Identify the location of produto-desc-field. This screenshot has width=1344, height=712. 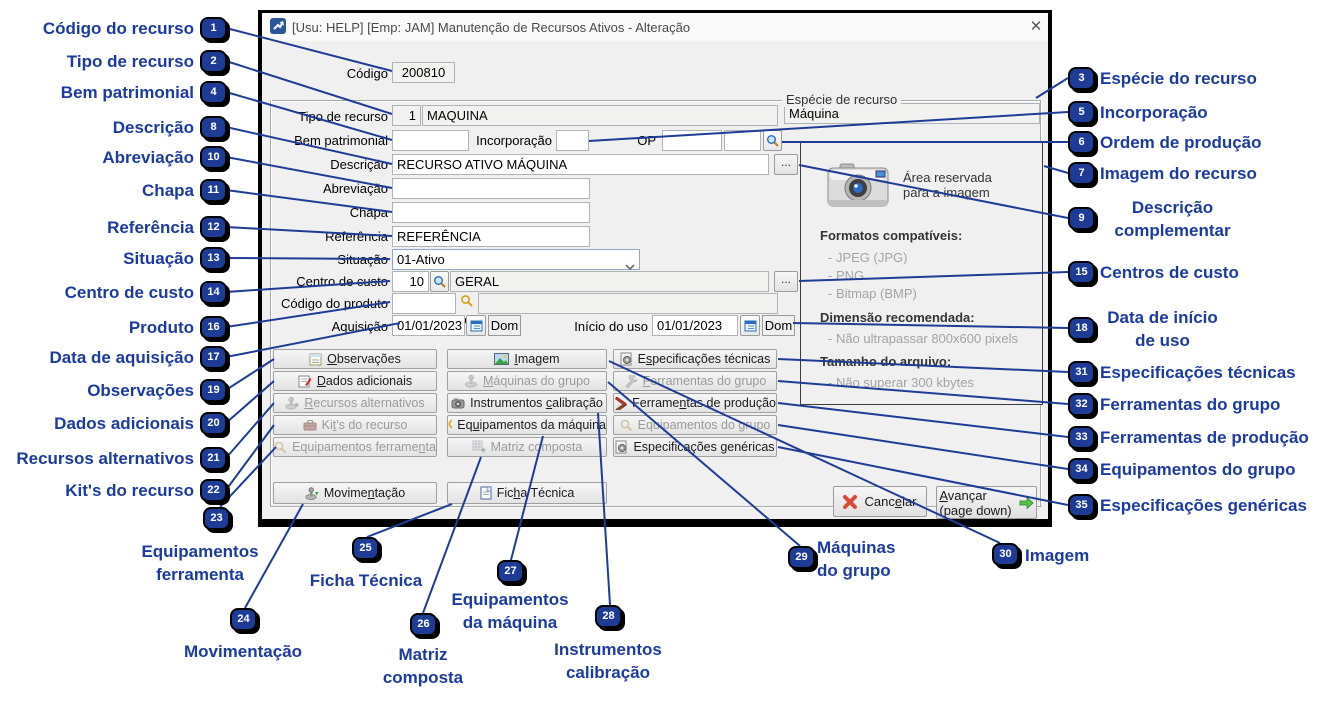
(628, 303).